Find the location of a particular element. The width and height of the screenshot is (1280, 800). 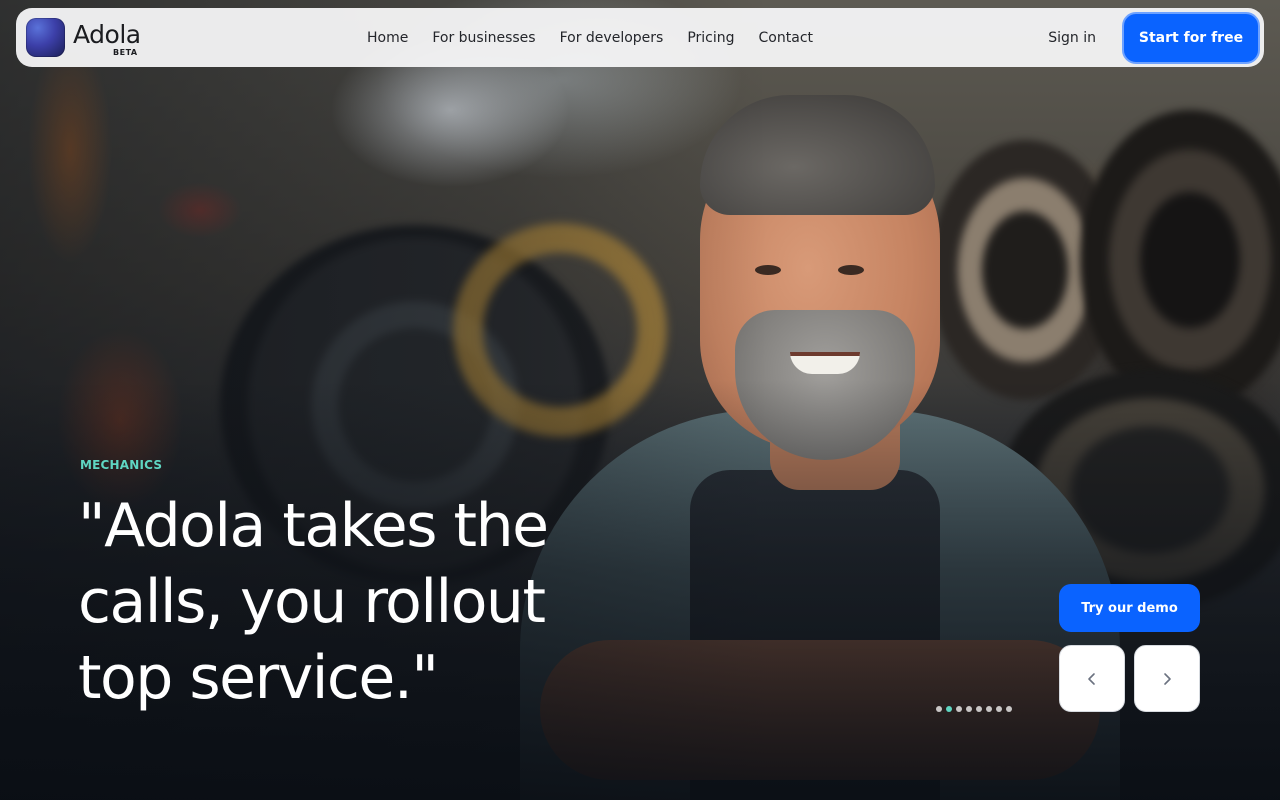

nav-link-contact: Contact is located at coordinates (786, 38).